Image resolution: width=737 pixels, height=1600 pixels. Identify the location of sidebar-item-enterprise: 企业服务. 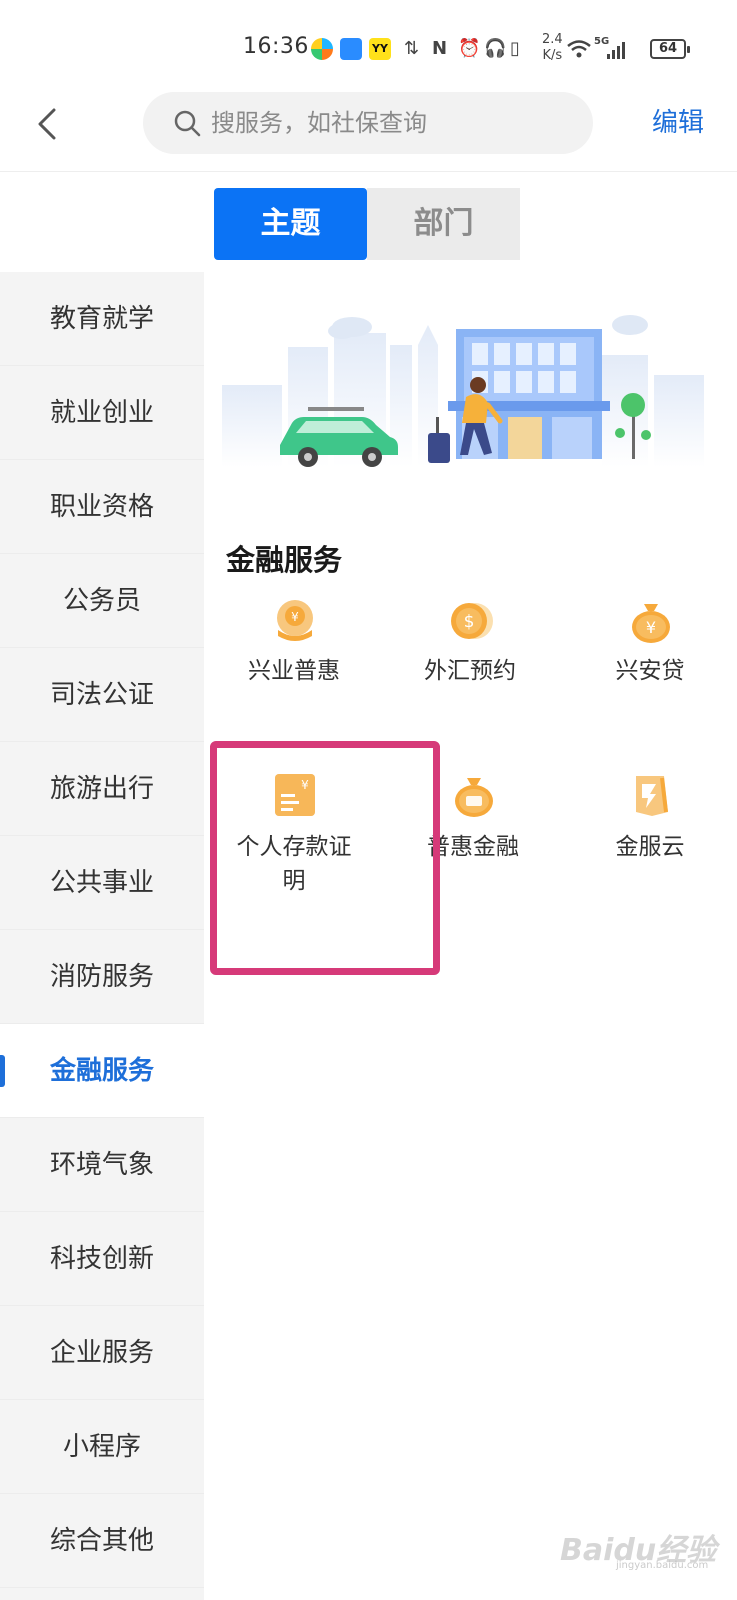
(102, 1353).